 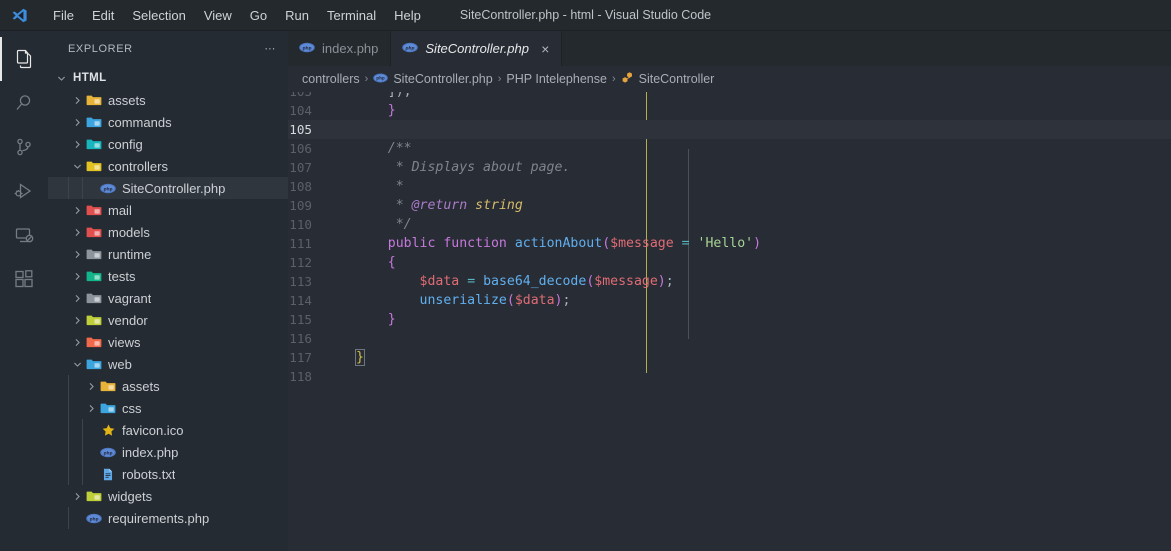 What do you see at coordinates (331, 79) in the screenshot?
I see `breadcrumb-item-controllers: controllers` at bounding box center [331, 79].